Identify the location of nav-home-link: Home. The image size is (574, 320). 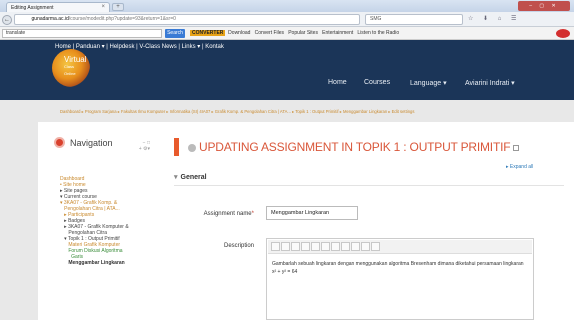
(337, 82).